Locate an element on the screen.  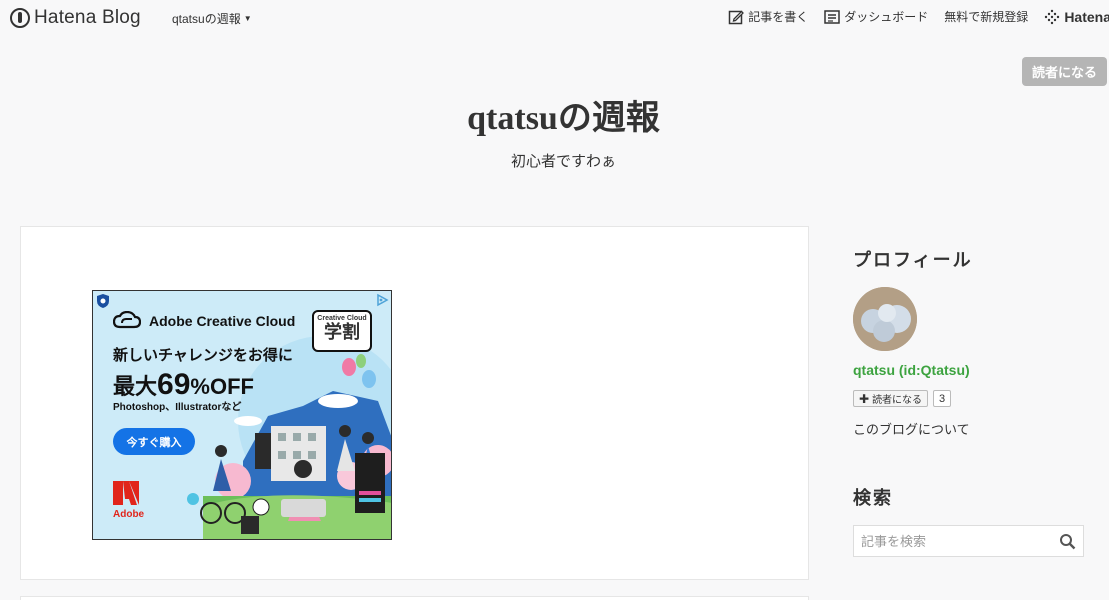
blog-switcher-label: qtatsuの週報 is located at coordinates (206, 19).